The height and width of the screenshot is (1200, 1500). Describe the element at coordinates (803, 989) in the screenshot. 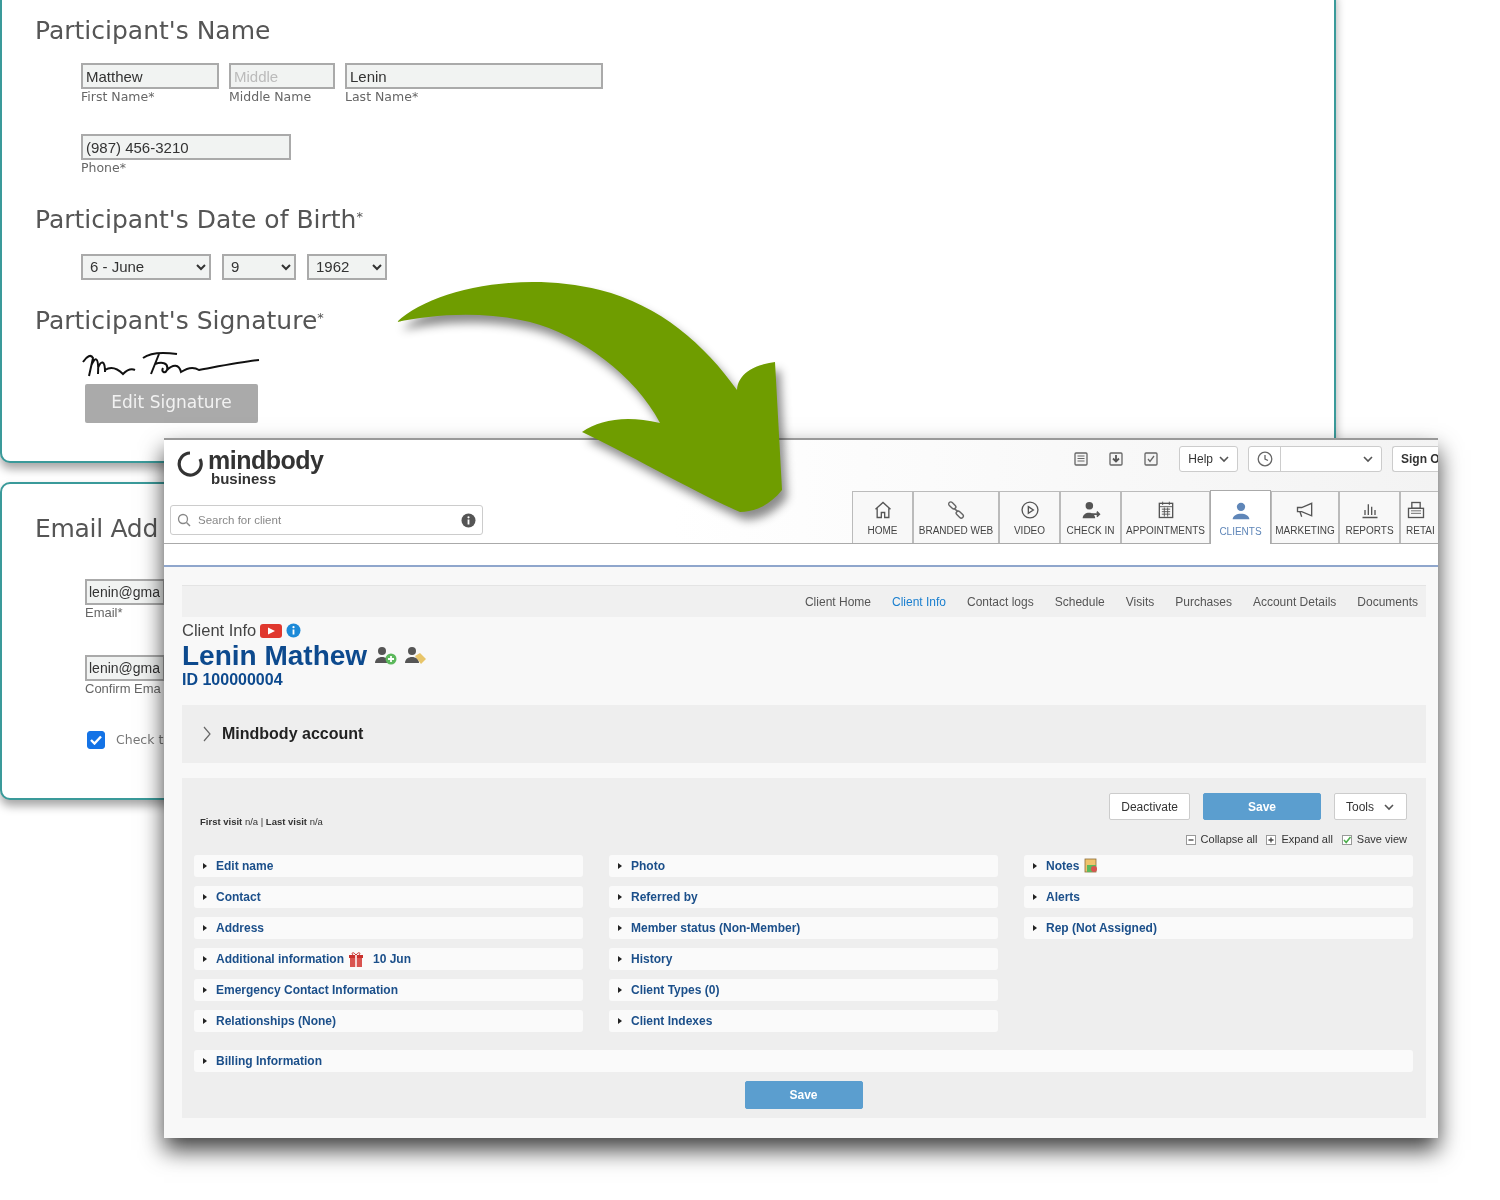

I see `section-link: Client Types (0)` at that location.